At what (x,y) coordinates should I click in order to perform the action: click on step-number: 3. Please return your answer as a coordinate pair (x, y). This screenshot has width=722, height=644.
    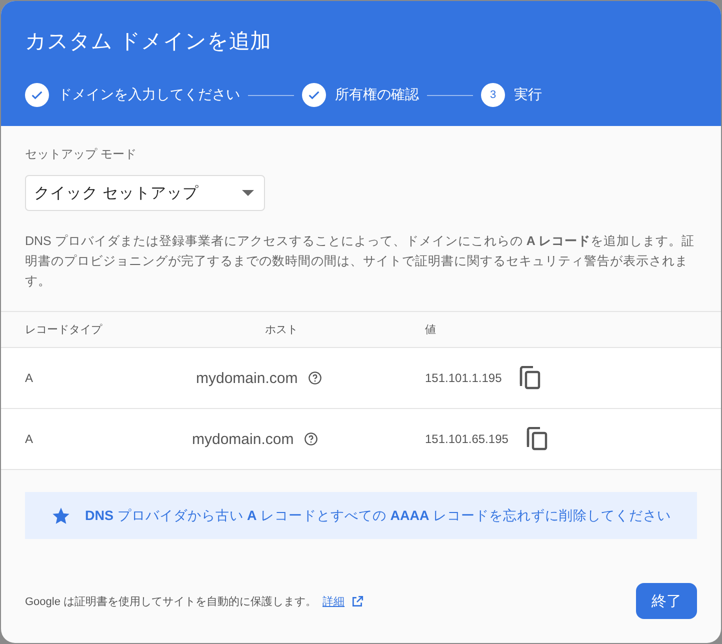
    Looking at the image, I should click on (493, 95).